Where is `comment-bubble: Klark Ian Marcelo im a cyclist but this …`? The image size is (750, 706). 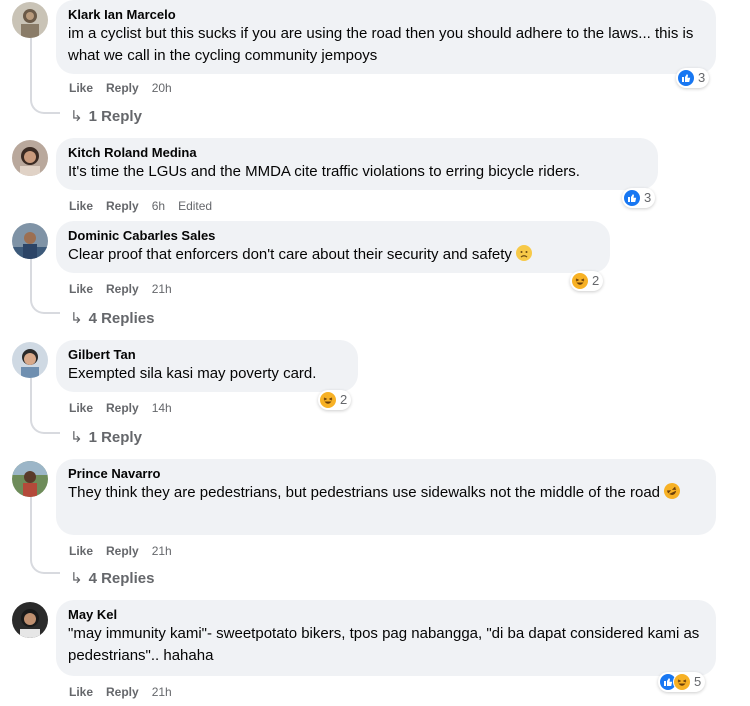
comment-bubble: Klark Ian Marcelo im a cyclist but this … is located at coordinates (386, 37).